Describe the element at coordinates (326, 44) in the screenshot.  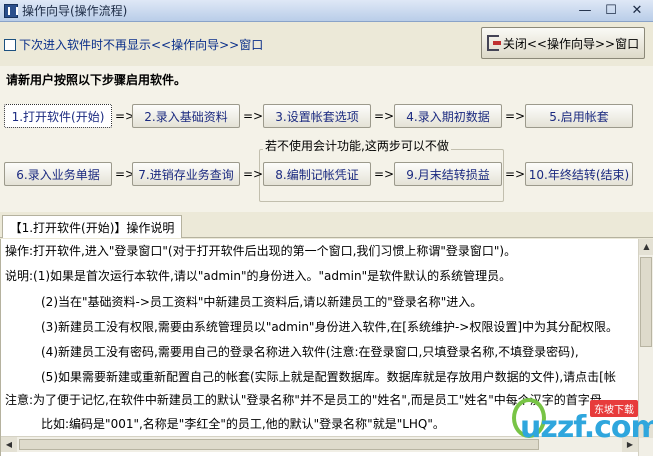
I see `top-toolbar: 下次进入软件时不再显示<<操作向导>>窗口 关闭<<操作向导>>窗口` at that location.